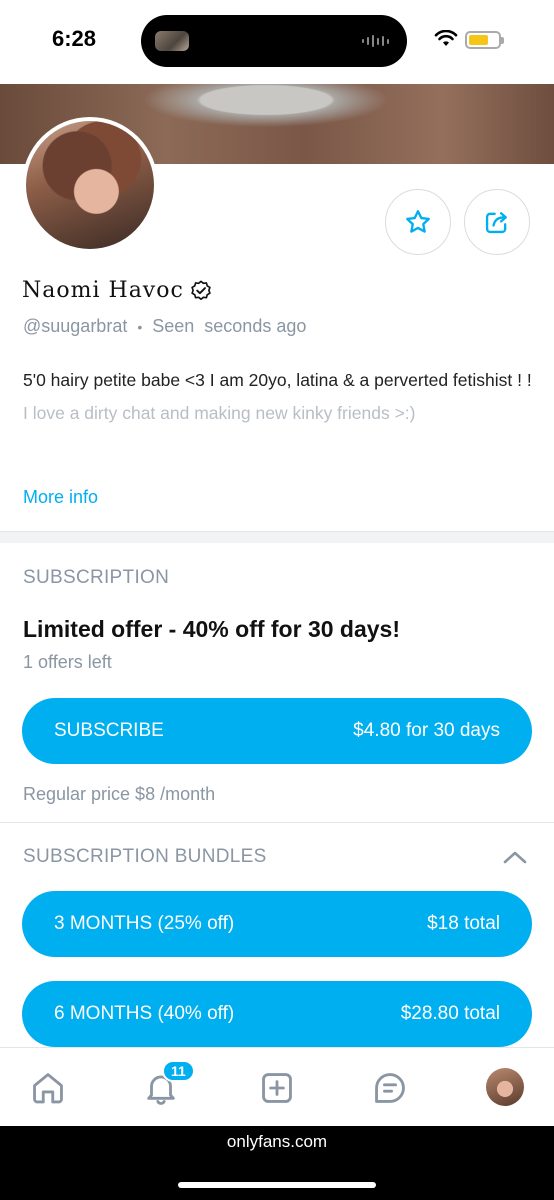 The image size is (554, 1200). What do you see at coordinates (255, 326) in the screenshot?
I see `seen-time: seconds ago` at bounding box center [255, 326].